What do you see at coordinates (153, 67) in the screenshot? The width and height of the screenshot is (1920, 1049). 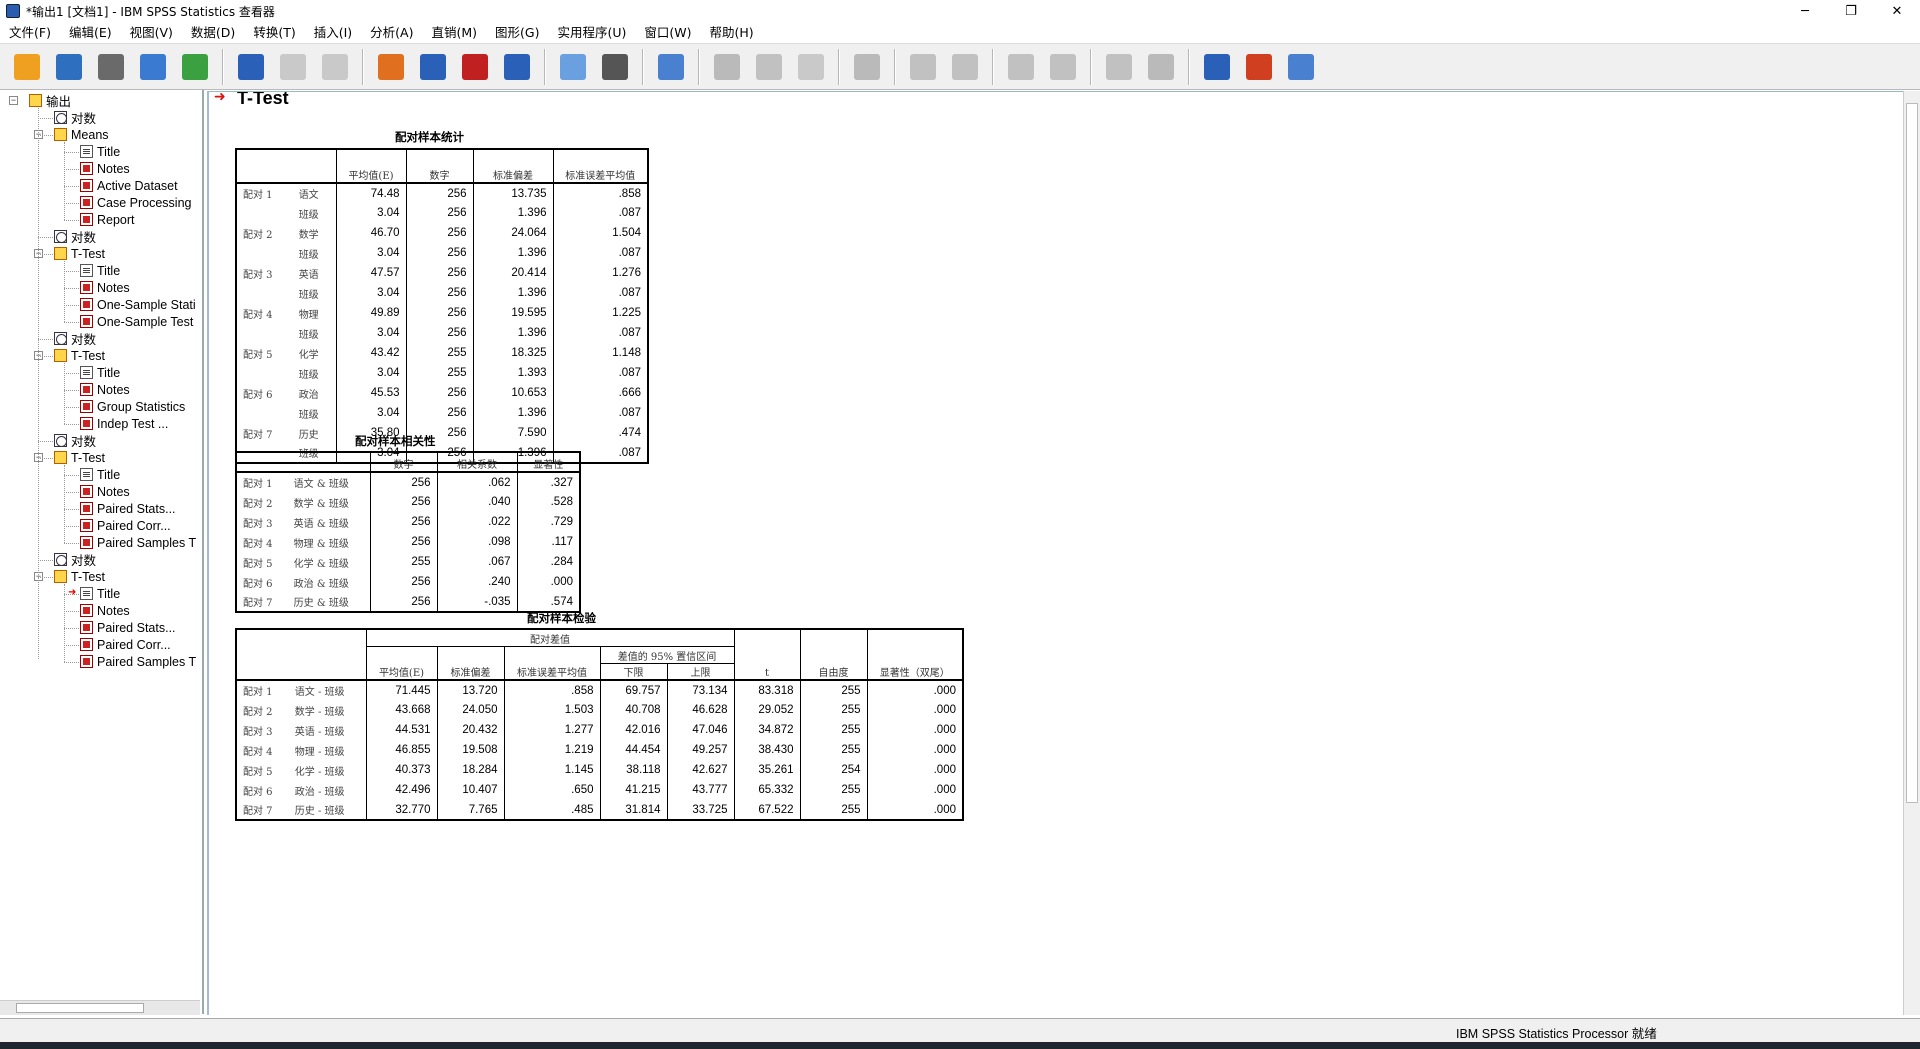 I see `print-preview-icon` at bounding box center [153, 67].